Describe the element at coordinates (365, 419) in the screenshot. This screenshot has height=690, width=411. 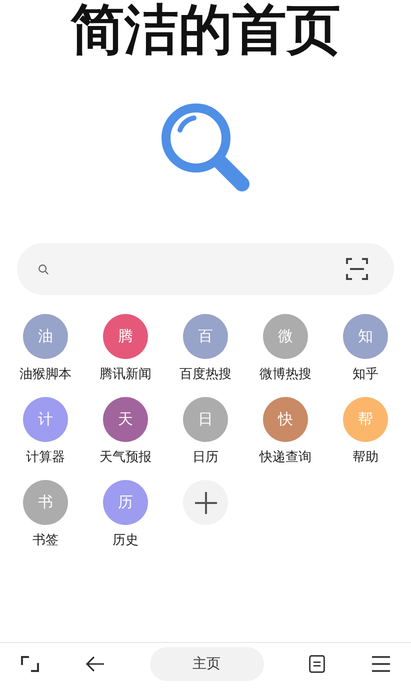
I see `shortcut-icon: 帮` at that location.